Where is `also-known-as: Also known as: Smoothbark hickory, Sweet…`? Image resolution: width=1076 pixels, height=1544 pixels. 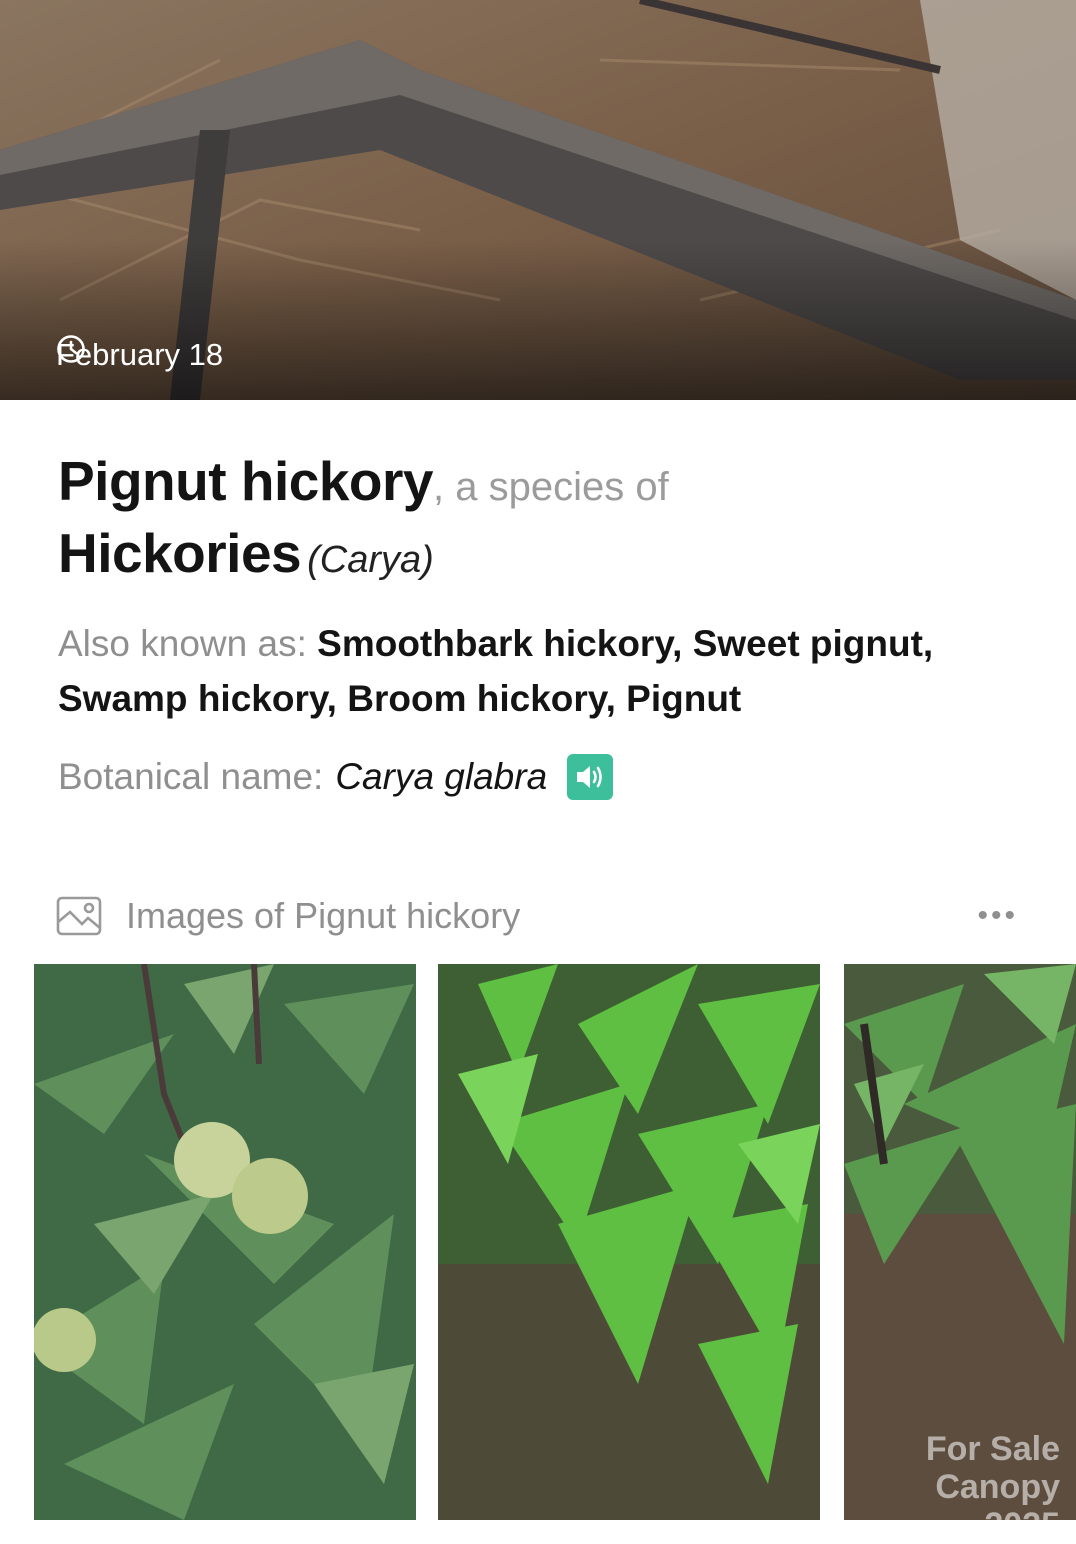
also-known-as: Also known as: Smoothbark hickory, Sweet… is located at coordinates (538, 671).